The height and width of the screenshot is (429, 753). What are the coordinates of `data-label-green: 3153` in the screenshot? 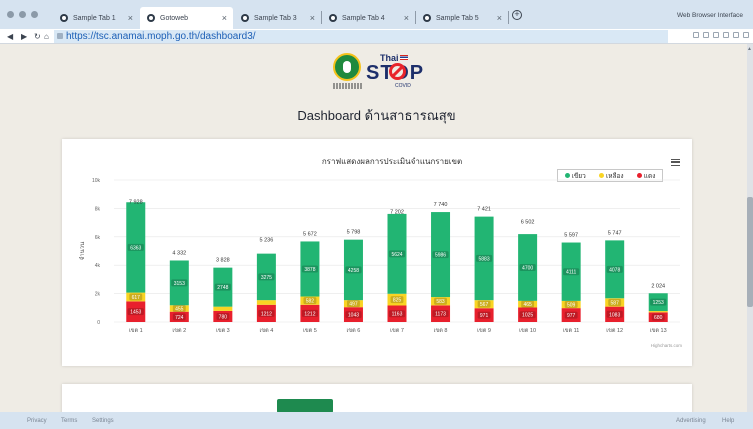 It's located at (179, 284).